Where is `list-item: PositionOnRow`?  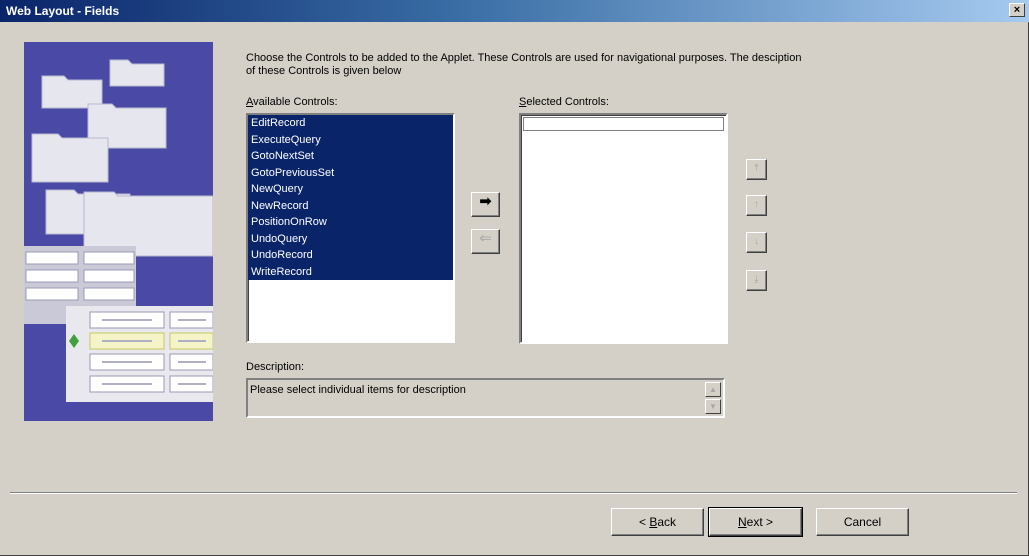
list-item: PositionOnRow is located at coordinates (350, 222).